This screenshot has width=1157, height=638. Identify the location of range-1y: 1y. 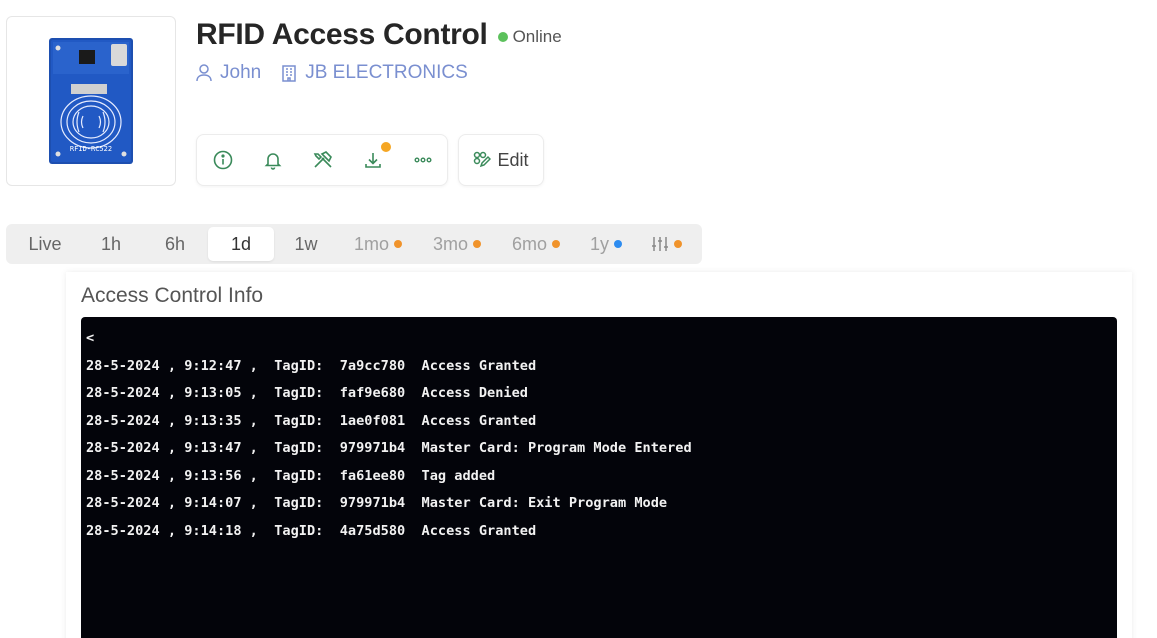
(606, 244).